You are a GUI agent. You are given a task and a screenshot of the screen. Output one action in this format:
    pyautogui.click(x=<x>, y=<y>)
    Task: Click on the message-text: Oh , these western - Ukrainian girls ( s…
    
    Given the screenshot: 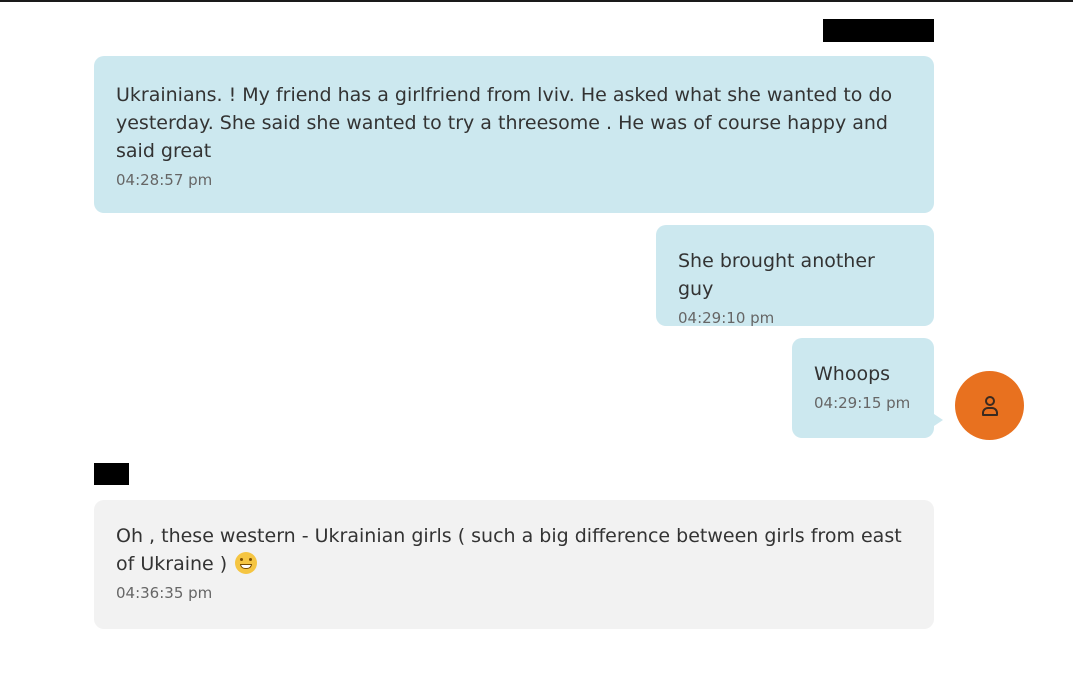 What is the action you would take?
    pyautogui.click(x=514, y=550)
    